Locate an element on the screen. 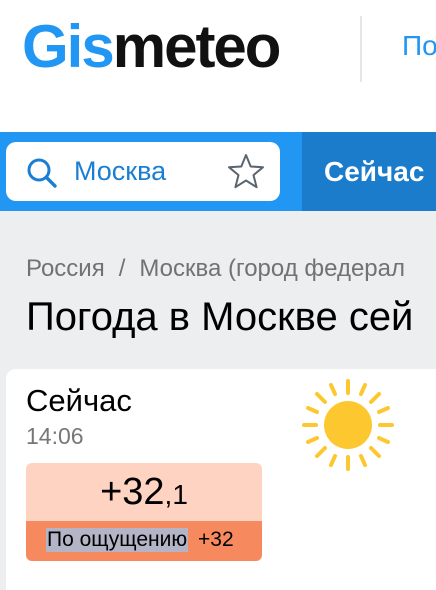  next-card-edge is located at coordinates (426, 479).